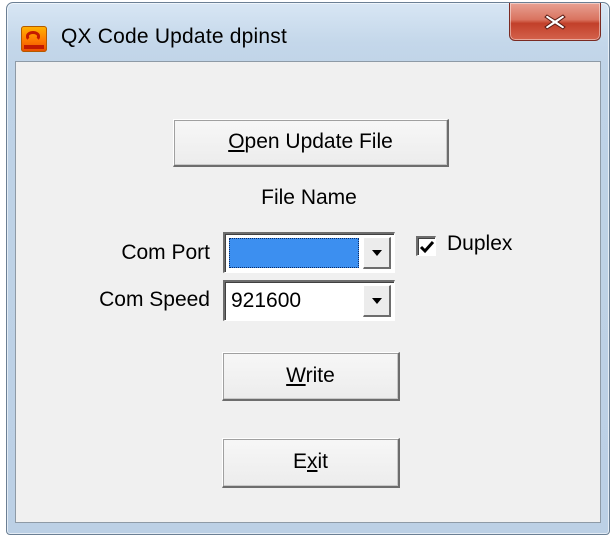 Image resolution: width=616 pixels, height=539 pixels. Describe the element at coordinates (309, 197) in the screenshot. I see `file-name-label: File Name` at that location.